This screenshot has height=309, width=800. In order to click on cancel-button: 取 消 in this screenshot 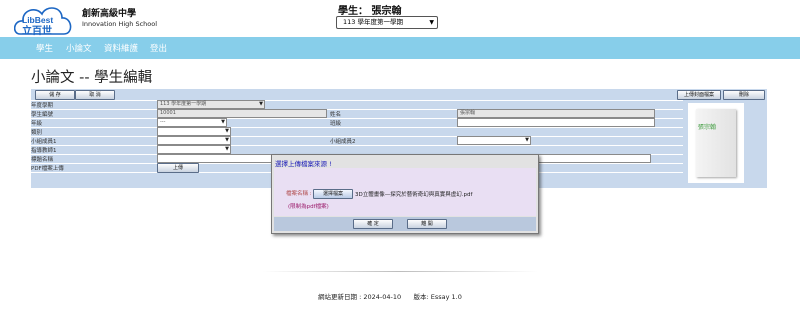, I will do `click(95, 95)`.